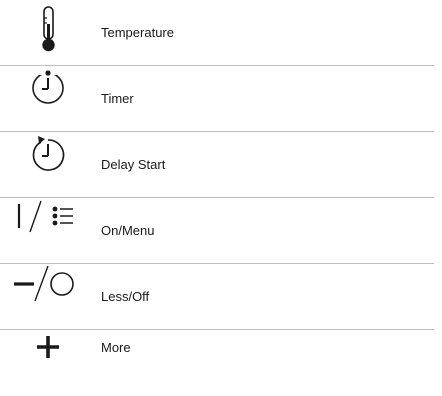 This screenshot has width=442, height=396. I want to click on legend-label-temperature: Temperature, so click(137, 32).